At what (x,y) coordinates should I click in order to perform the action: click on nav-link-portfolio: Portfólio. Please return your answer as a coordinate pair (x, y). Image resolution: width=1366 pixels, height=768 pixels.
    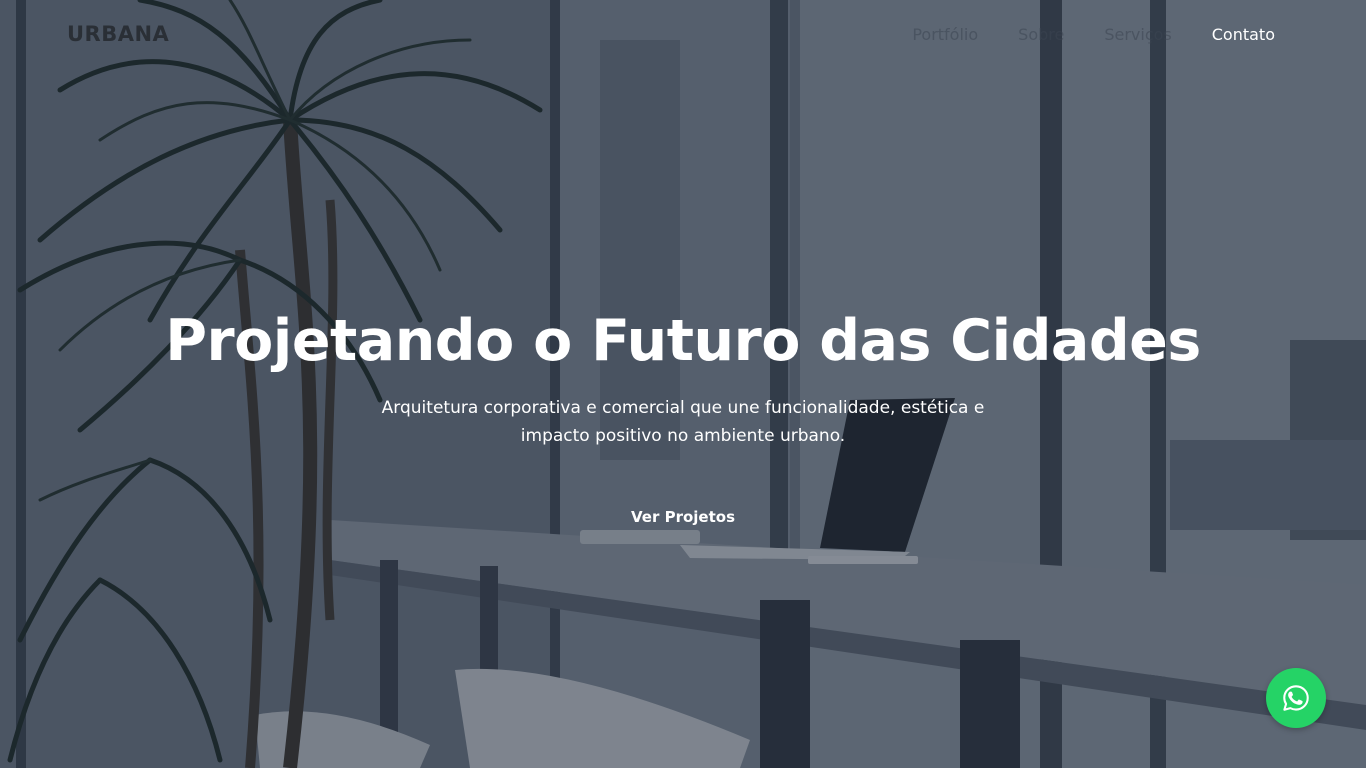
    Looking at the image, I should click on (945, 34).